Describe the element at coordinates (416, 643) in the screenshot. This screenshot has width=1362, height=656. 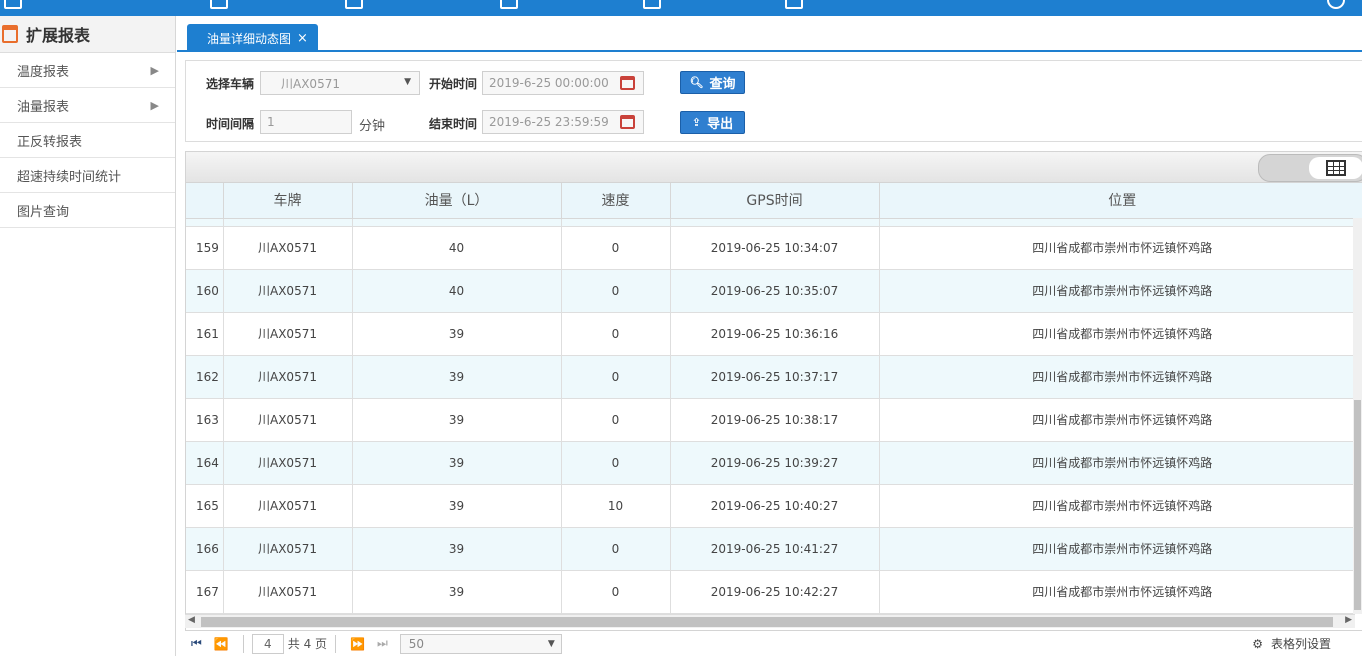
I see `page-size-value: 50` at that location.